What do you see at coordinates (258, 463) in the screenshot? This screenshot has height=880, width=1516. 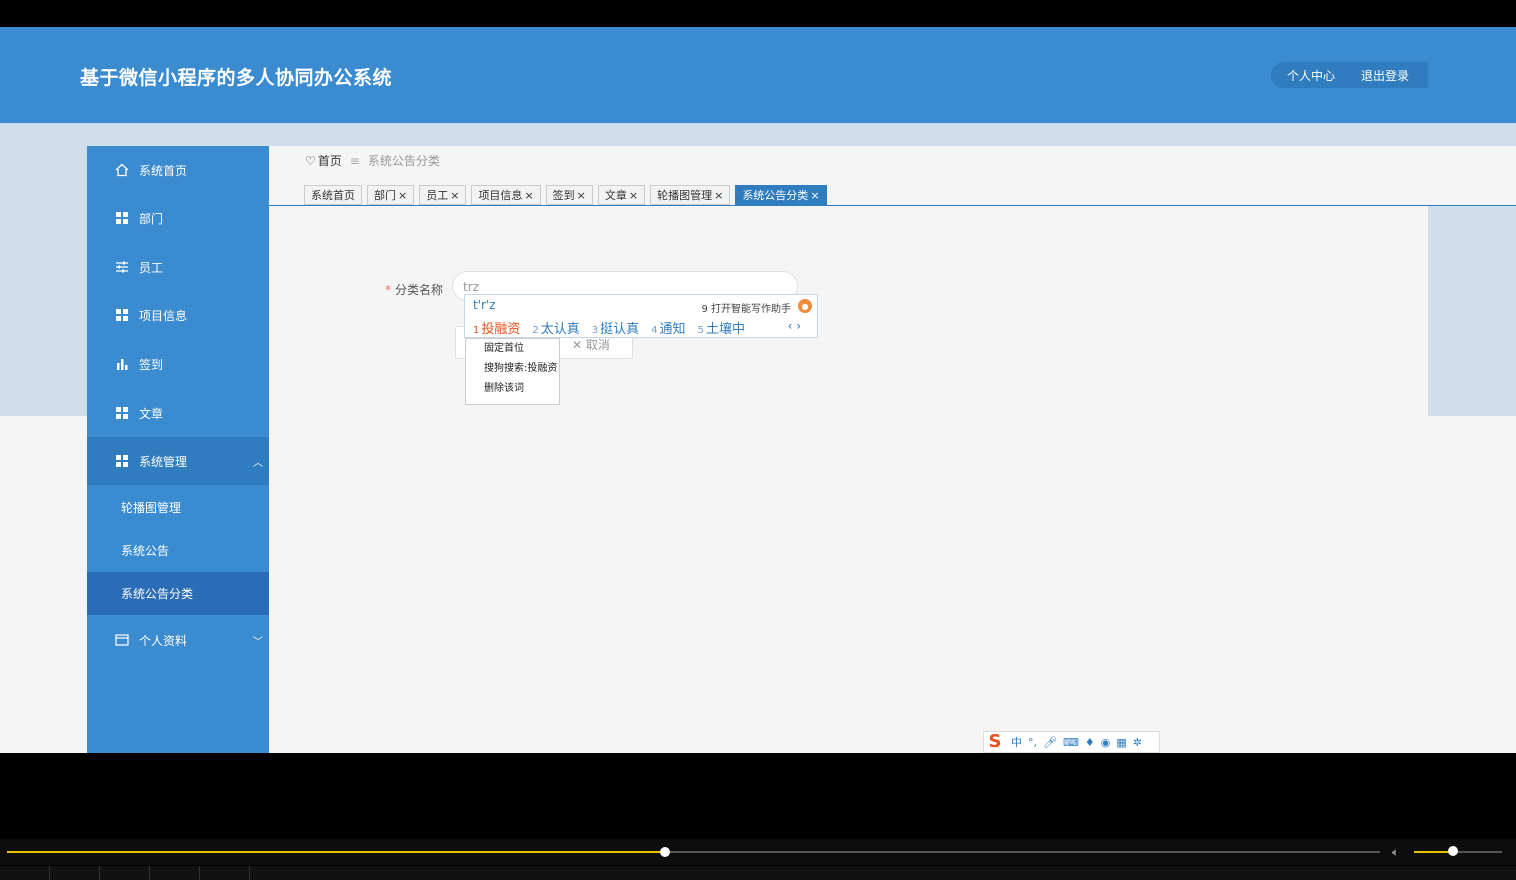 I see `chevron-up-icon: ︿` at bounding box center [258, 463].